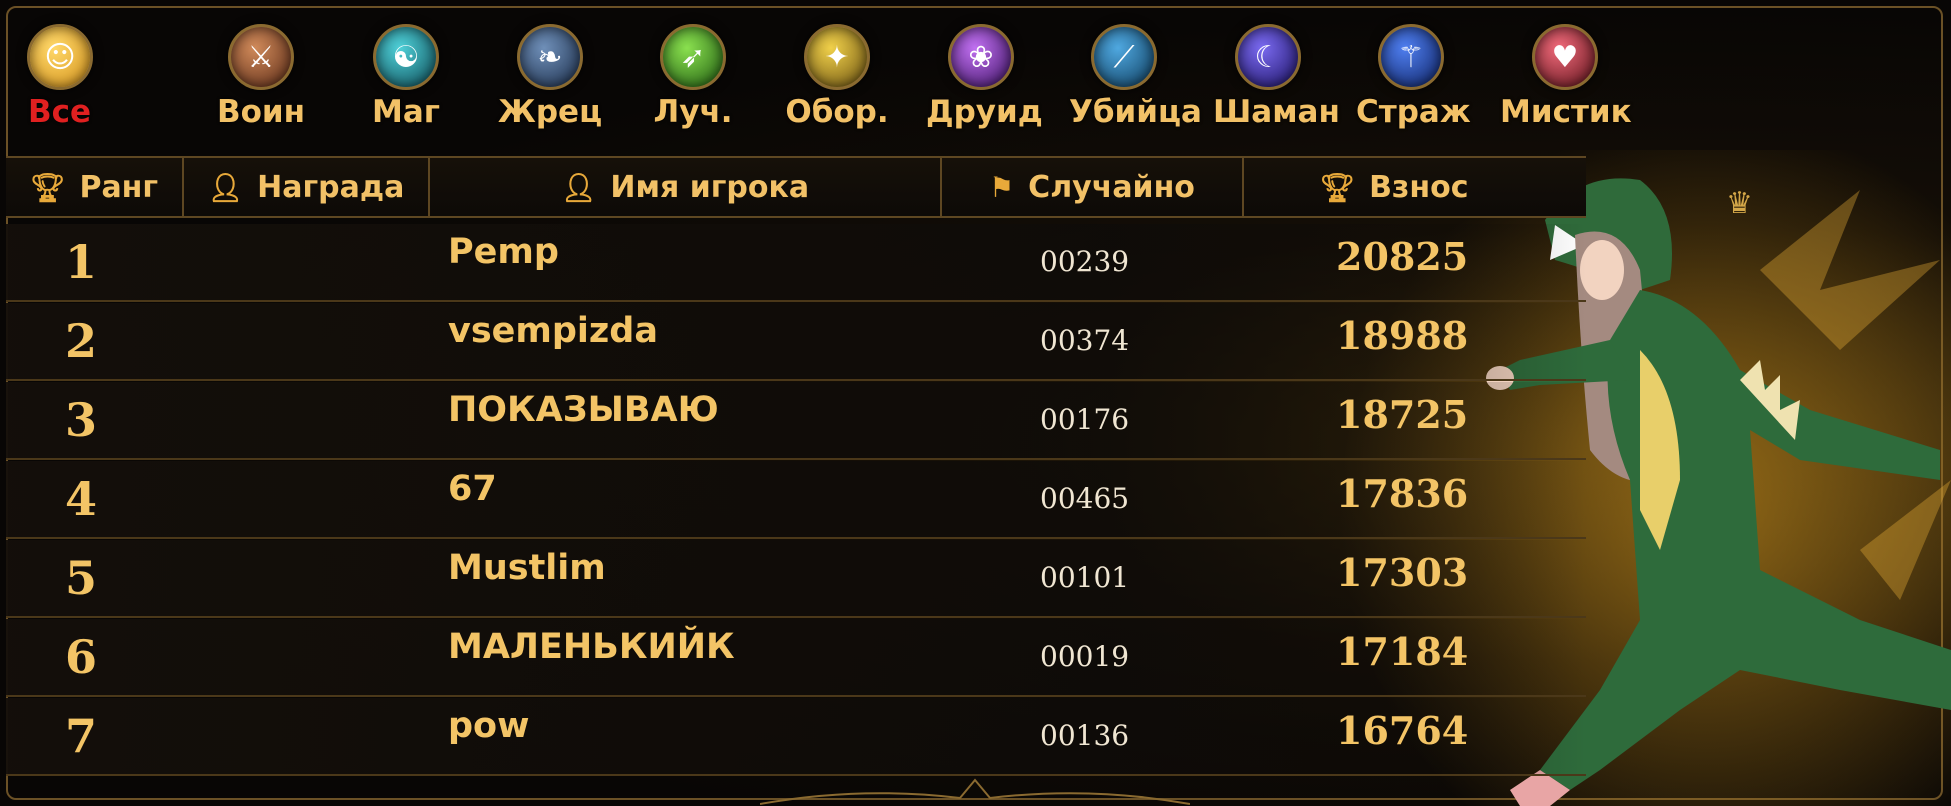 The width and height of the screenshot is (1951, 806). Describe the element at coordinates (1402, 335) in the screenshot. I see `contribution-value: 18988` at that location.